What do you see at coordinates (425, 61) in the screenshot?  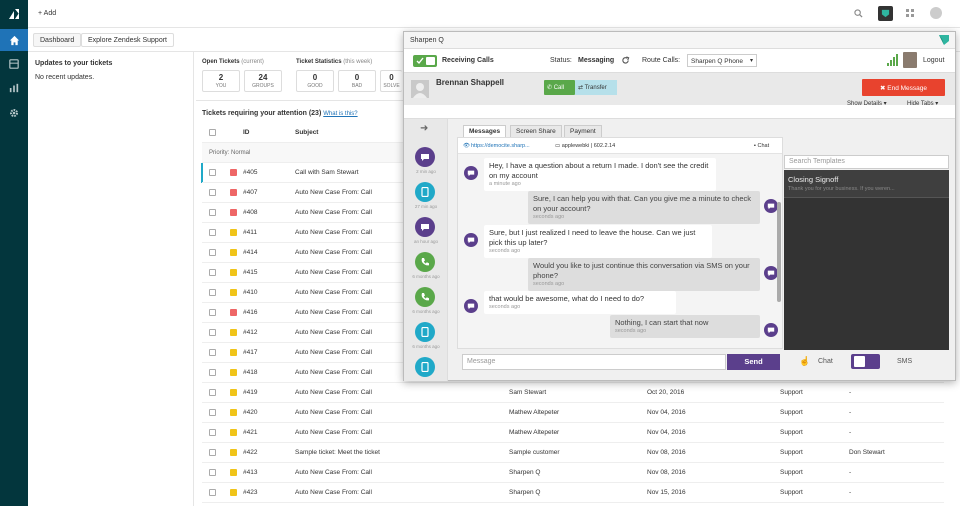 I see `receiving-toggle` at bounding box center [425, 61].